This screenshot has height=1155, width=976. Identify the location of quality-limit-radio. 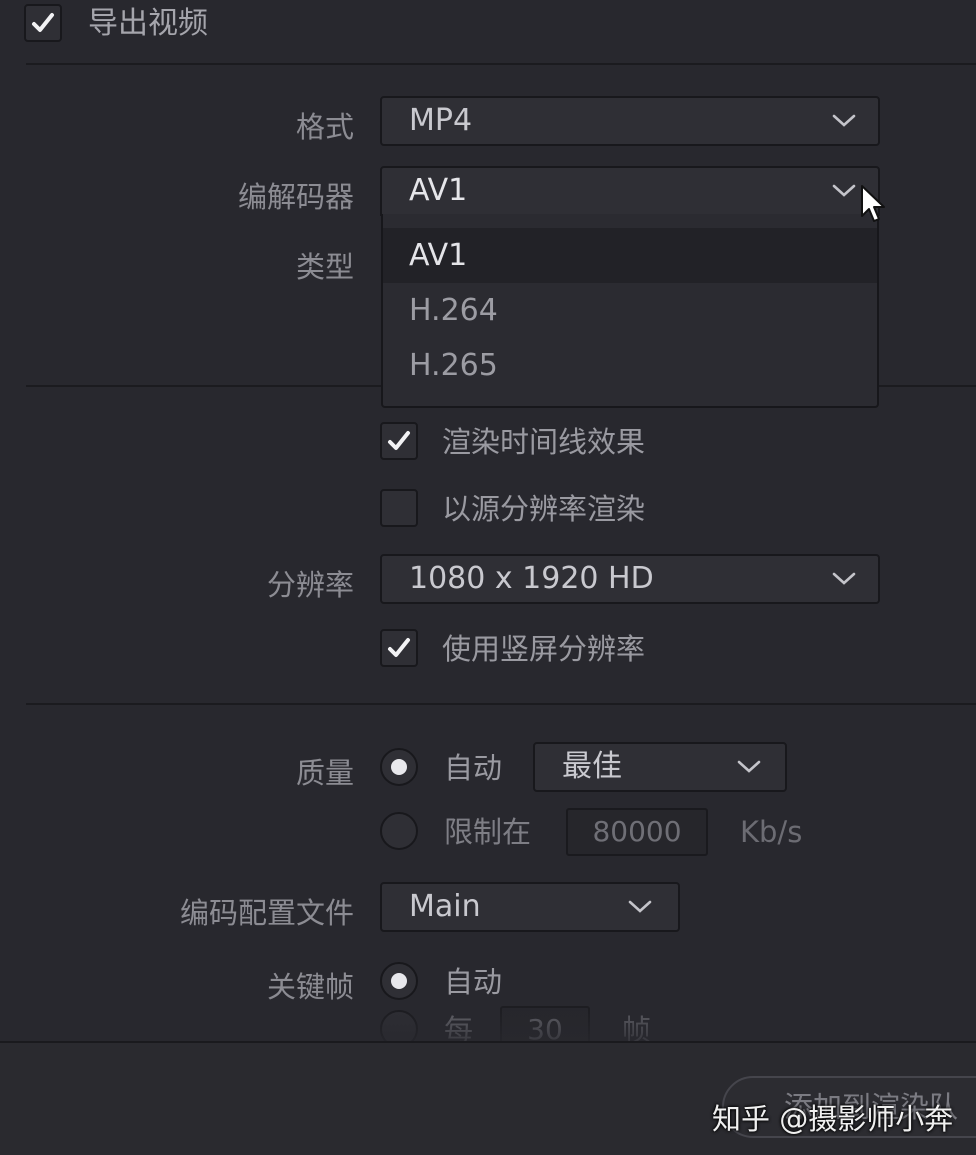
(399, 831).